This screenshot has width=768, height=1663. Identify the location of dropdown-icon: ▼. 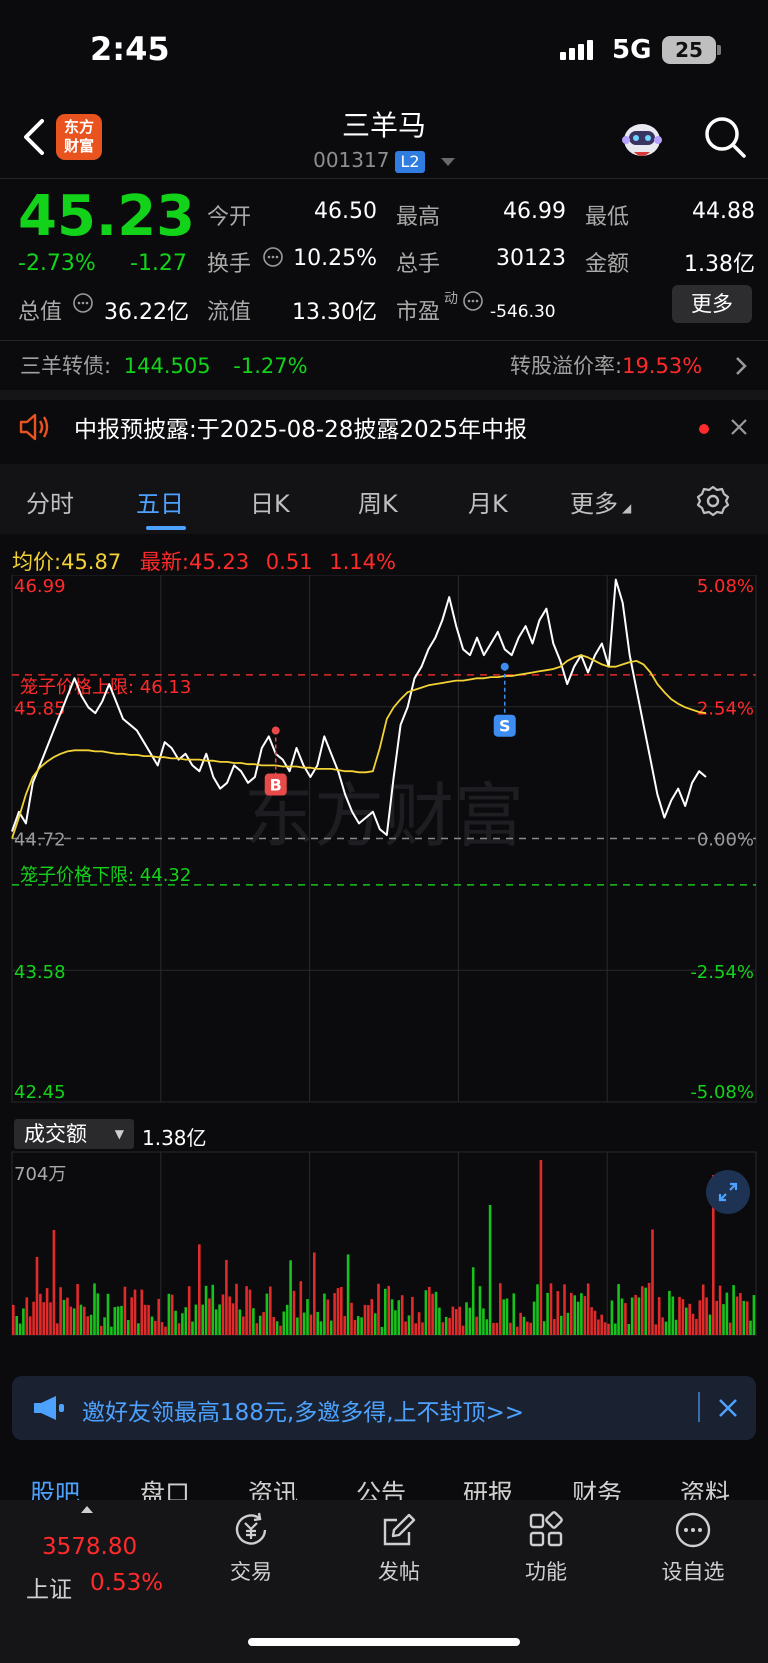
(119, 1134).